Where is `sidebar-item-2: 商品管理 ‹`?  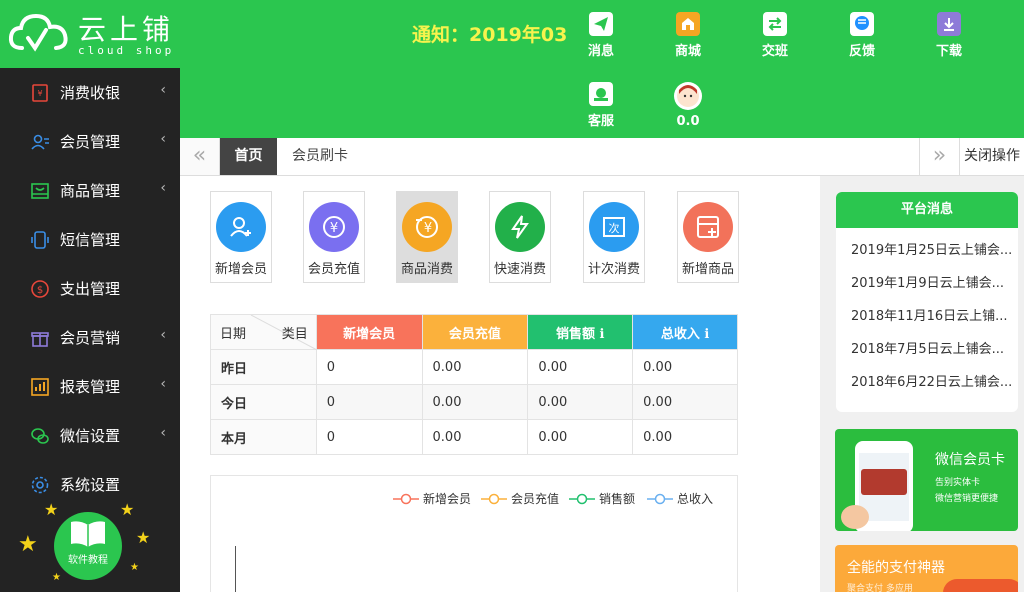
sidebar-item-2: 商品管理 ‹ is located at coordinates (90, 190).